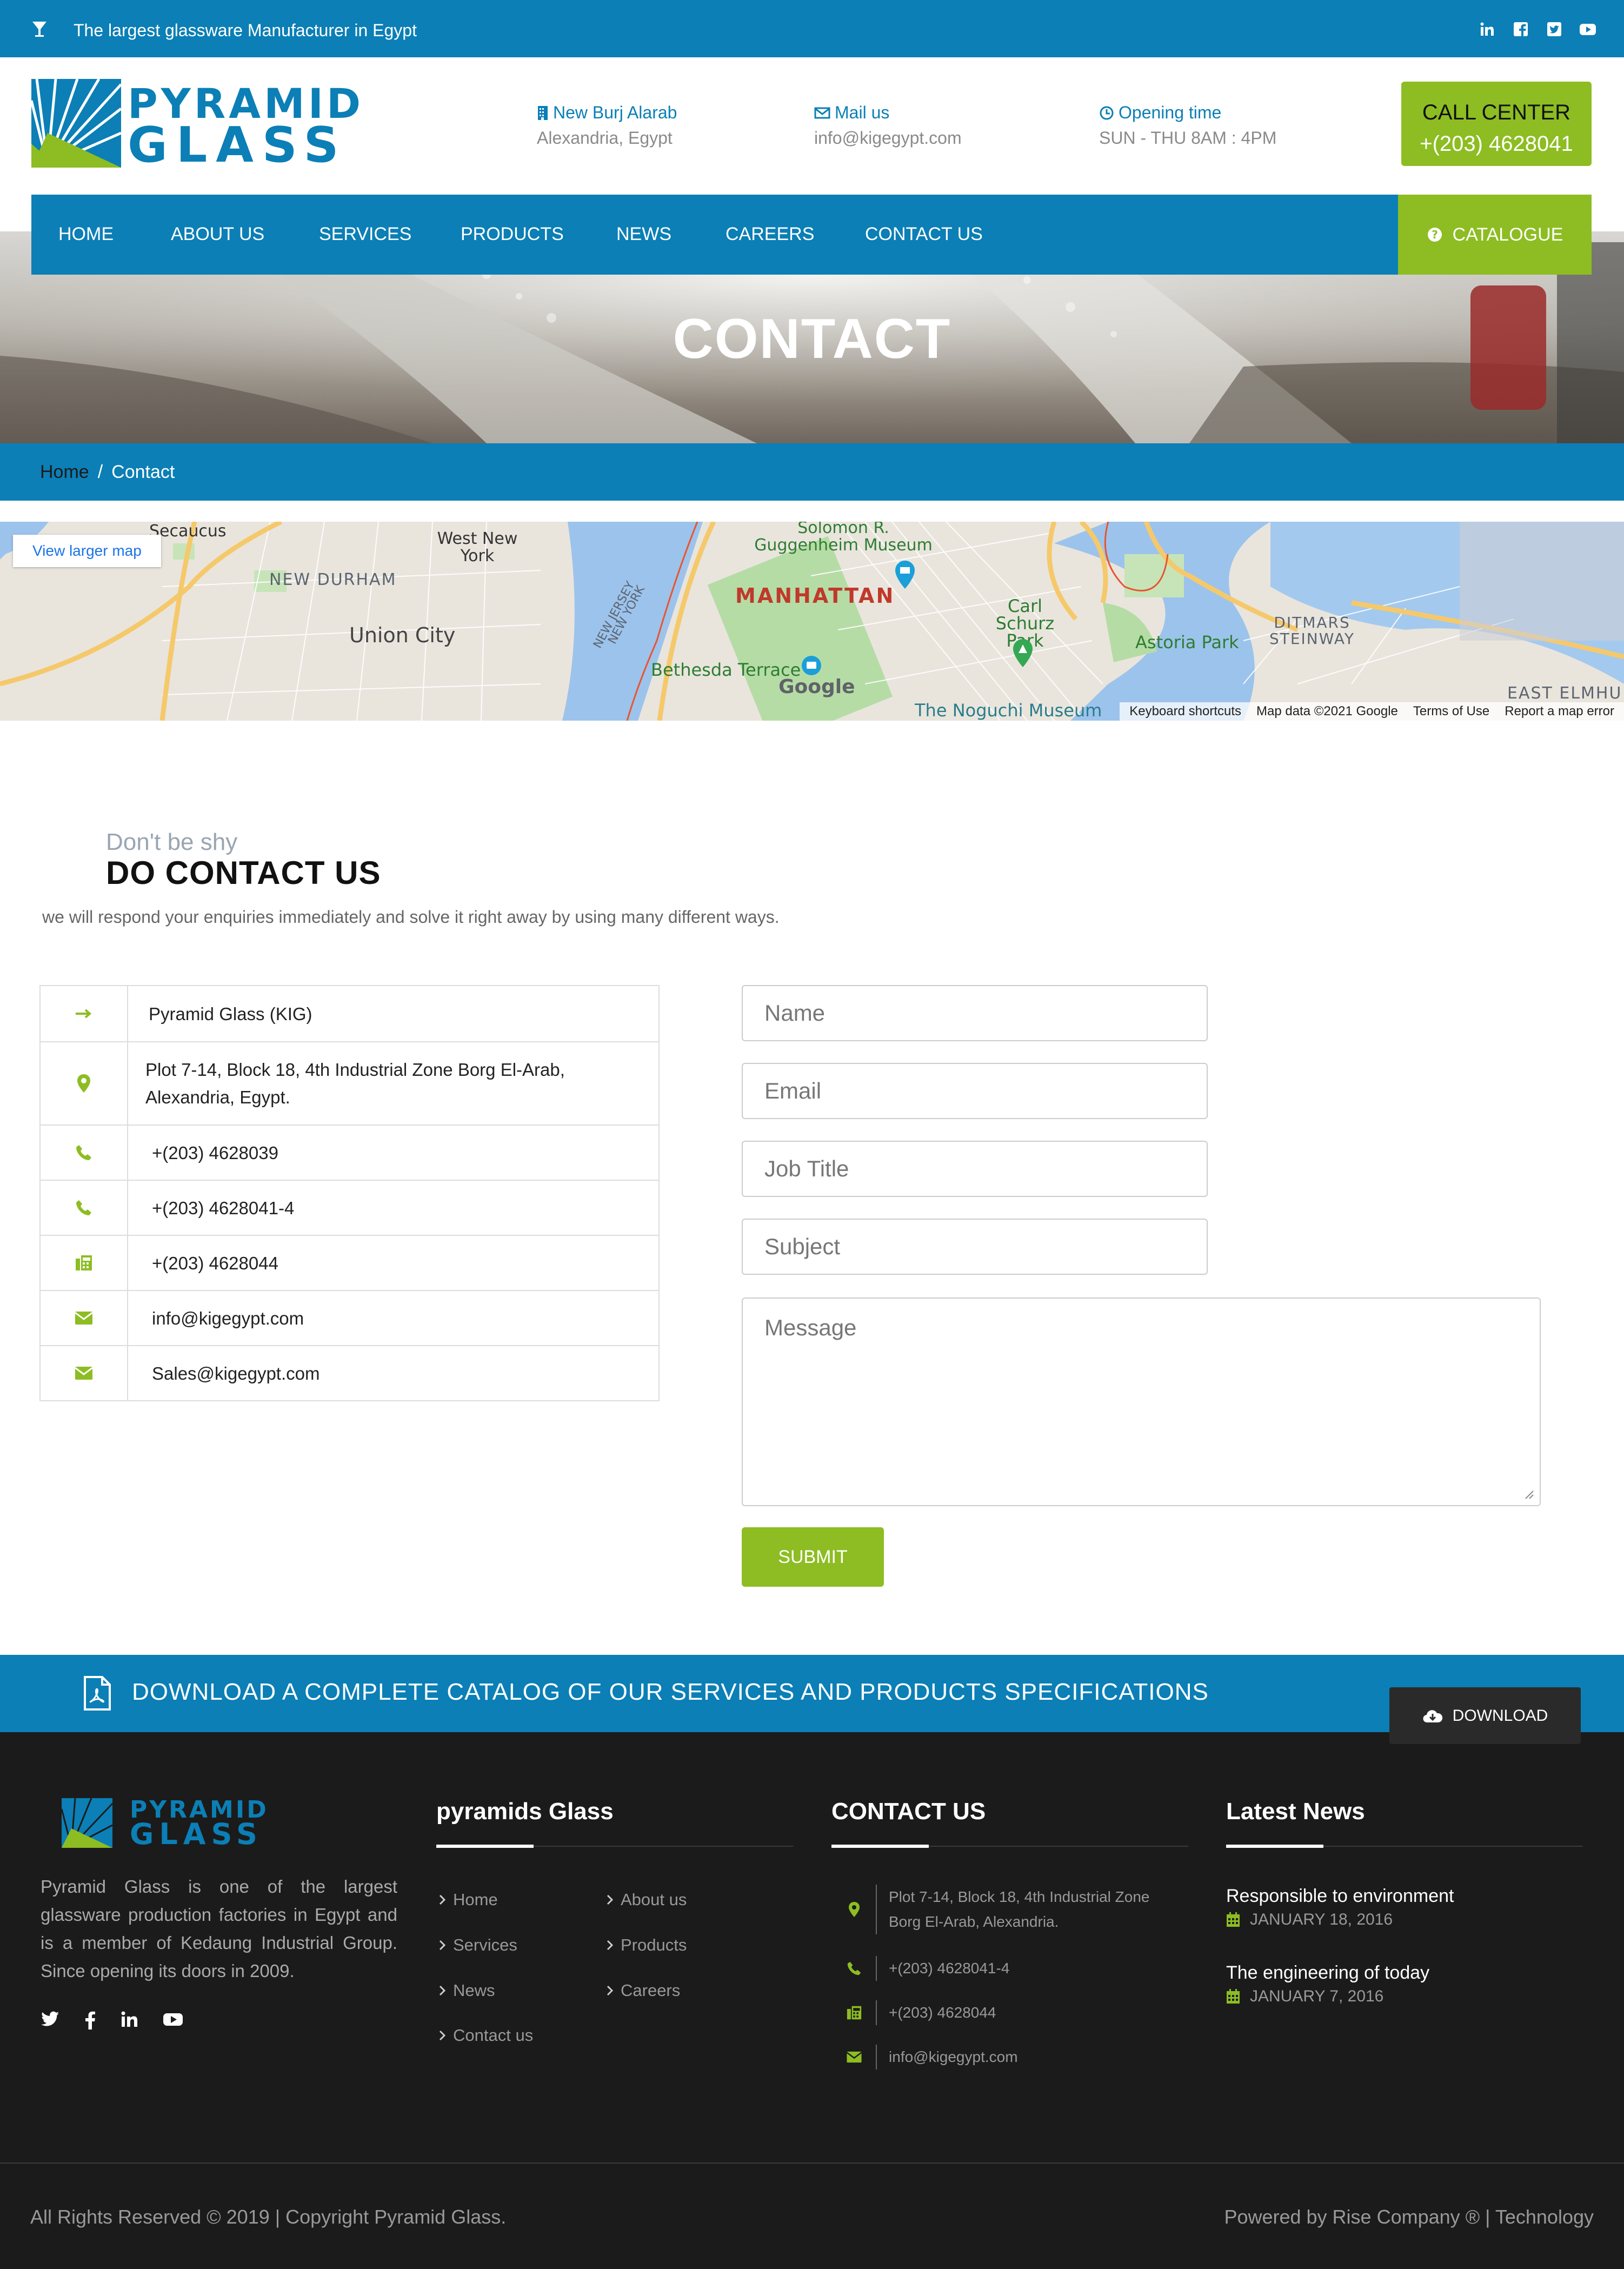 Image resolution: width=1624 pixels, height=2269 pixels. Describe the element at coordinates (1233, 1919) in the screenshot. I see `calendar-icon` at that location.